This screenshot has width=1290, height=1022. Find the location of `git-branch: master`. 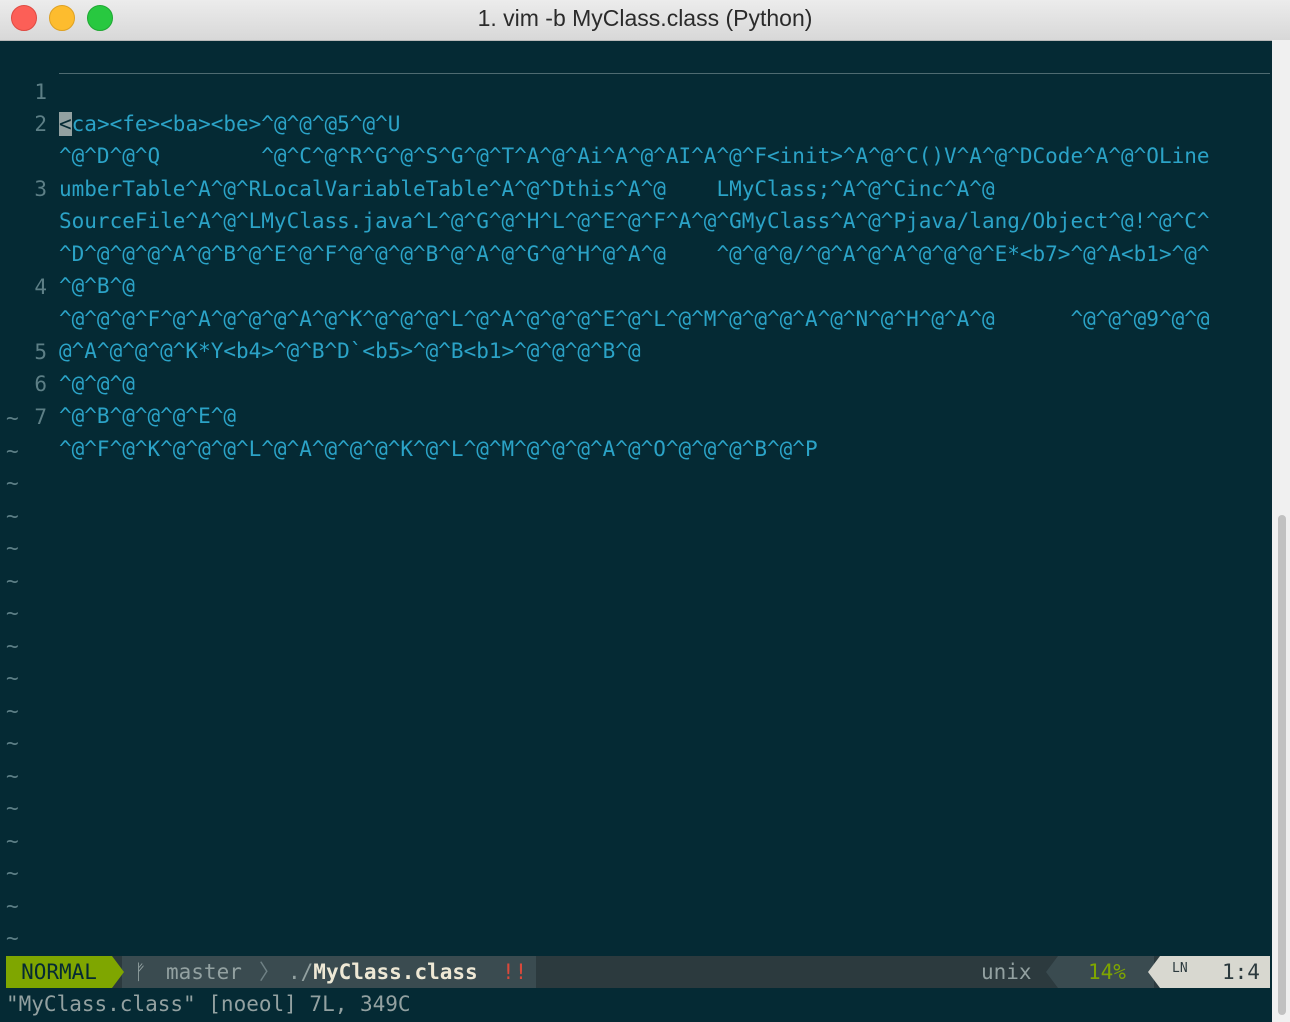

git-branch: master is located at coordinates (204, 972).